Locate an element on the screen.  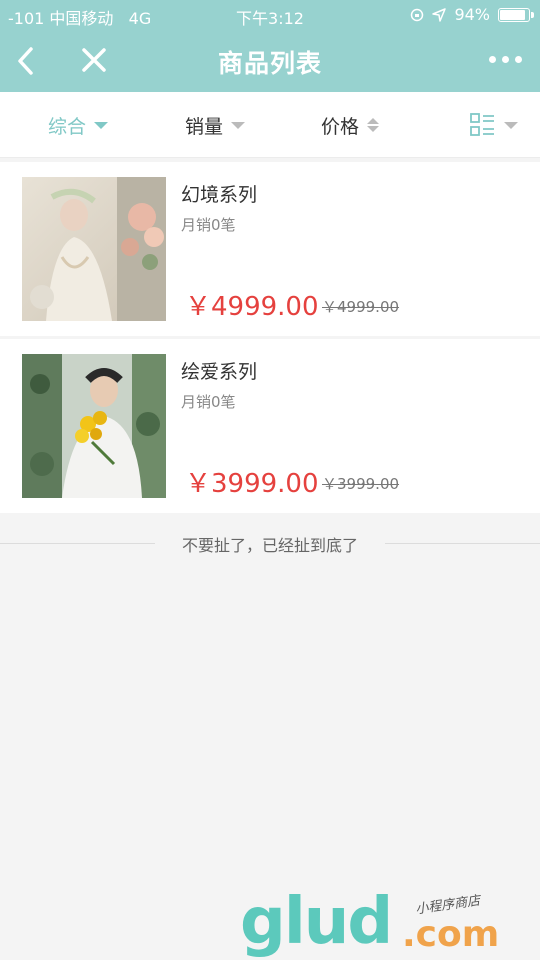
page-title: 商品列表 is located at coordinates (269, 63).